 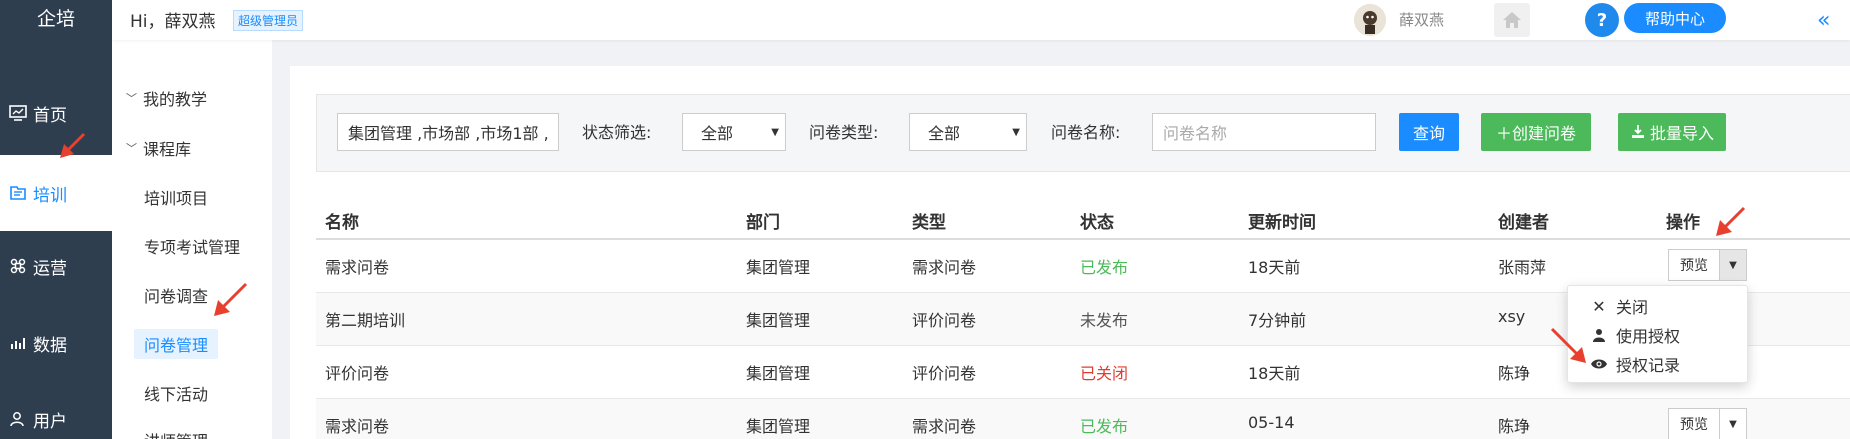 I want to click on greeting: Hi，薛双燕, so click(x=173, y=22).